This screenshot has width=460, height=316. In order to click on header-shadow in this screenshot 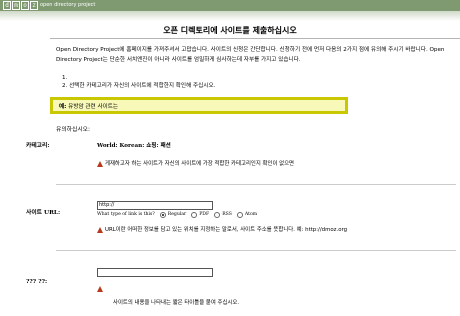, I will do `click(230, 16)`.